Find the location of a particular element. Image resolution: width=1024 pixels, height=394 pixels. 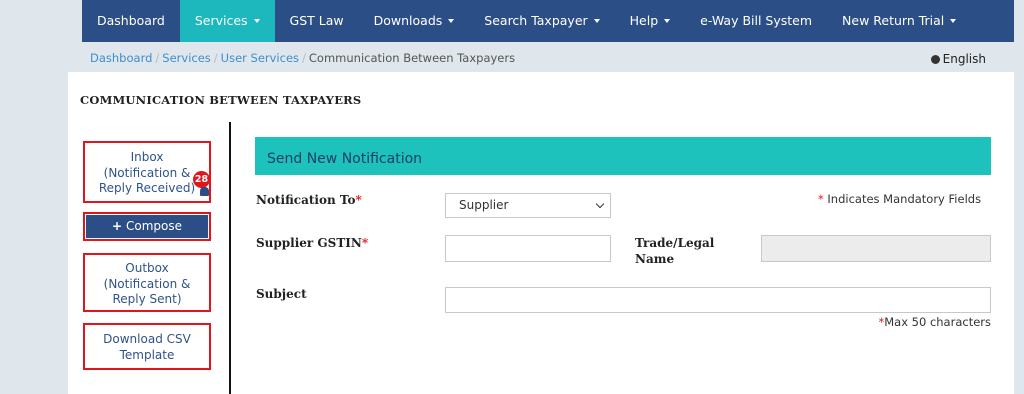

nav-new-return-trial: New Return Trial is located at coordinates (899, 21).